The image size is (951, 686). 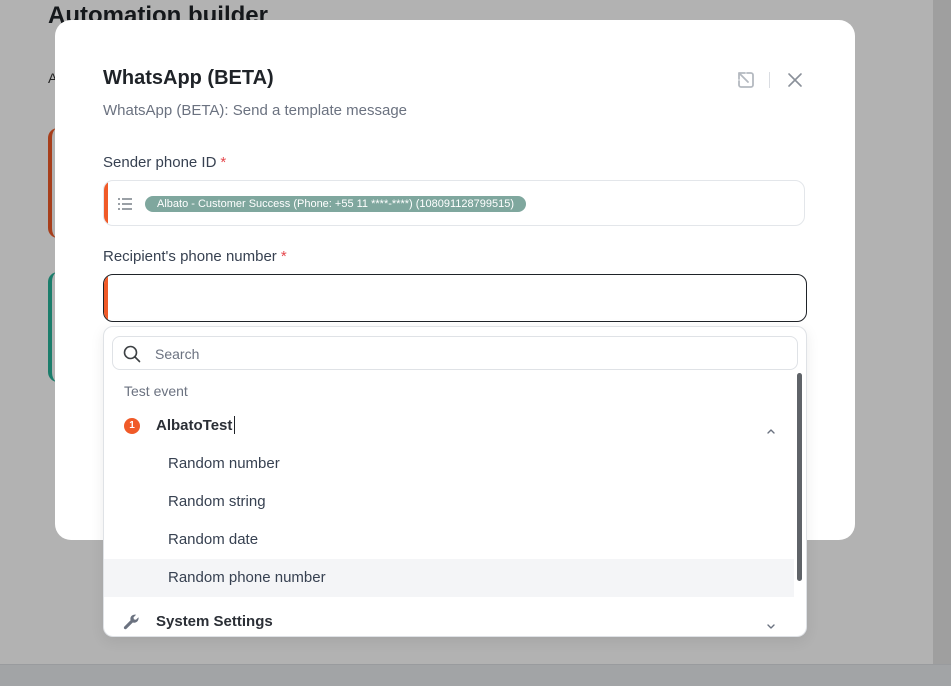 I want to click on recipient-label-text: Recipient's phone number, so click(x=190, y=256).